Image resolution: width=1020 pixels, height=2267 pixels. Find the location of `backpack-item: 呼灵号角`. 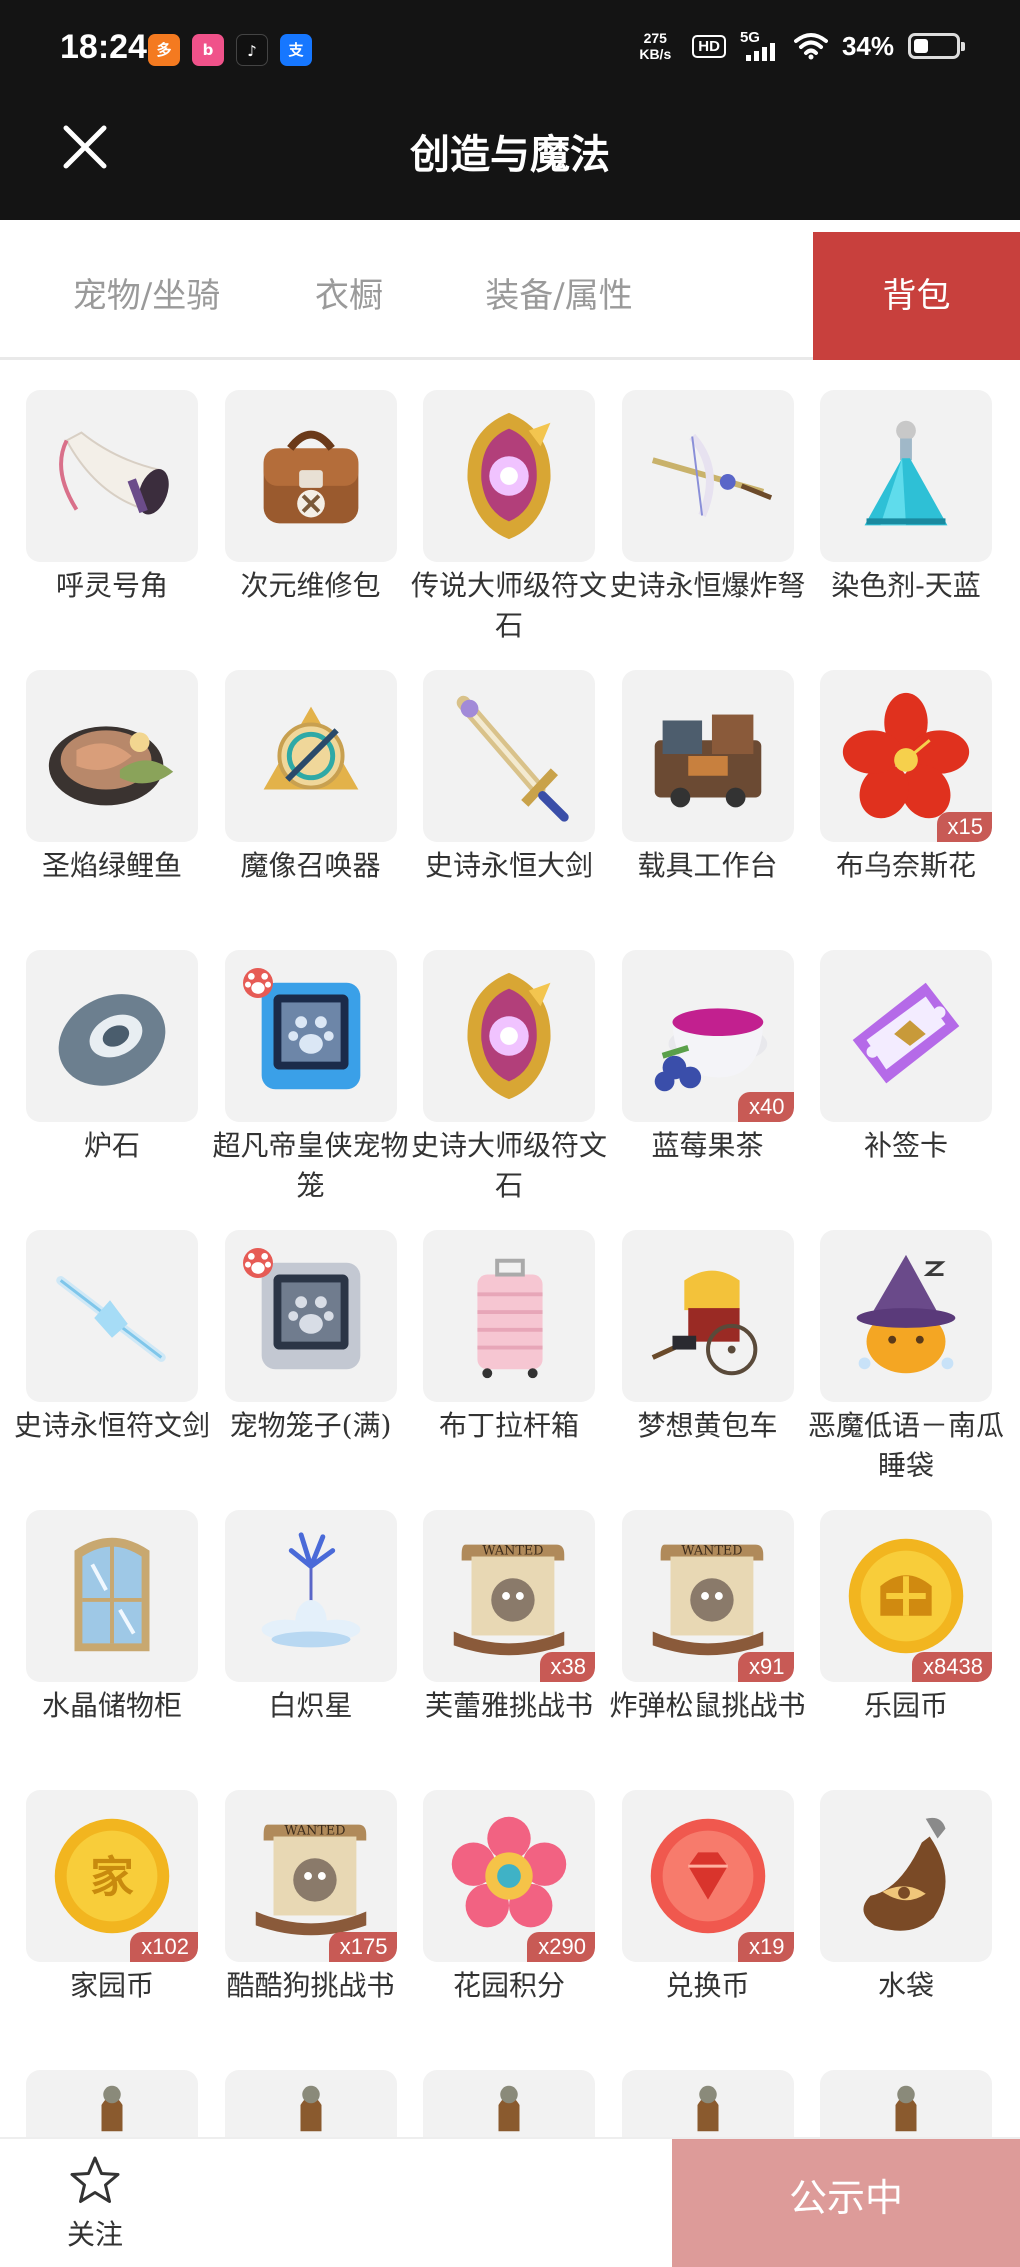

backpack-item: 呼灵号角 is located at coordinates (112, 530).